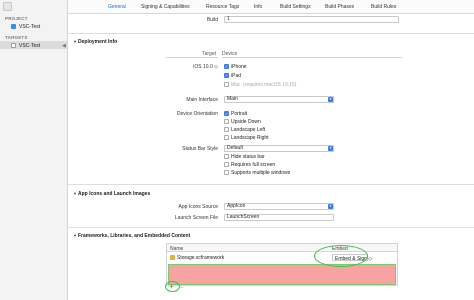 This screenshot has width=474, height=300. I want to click on landscape-right-checkbox, so click(226, 137).